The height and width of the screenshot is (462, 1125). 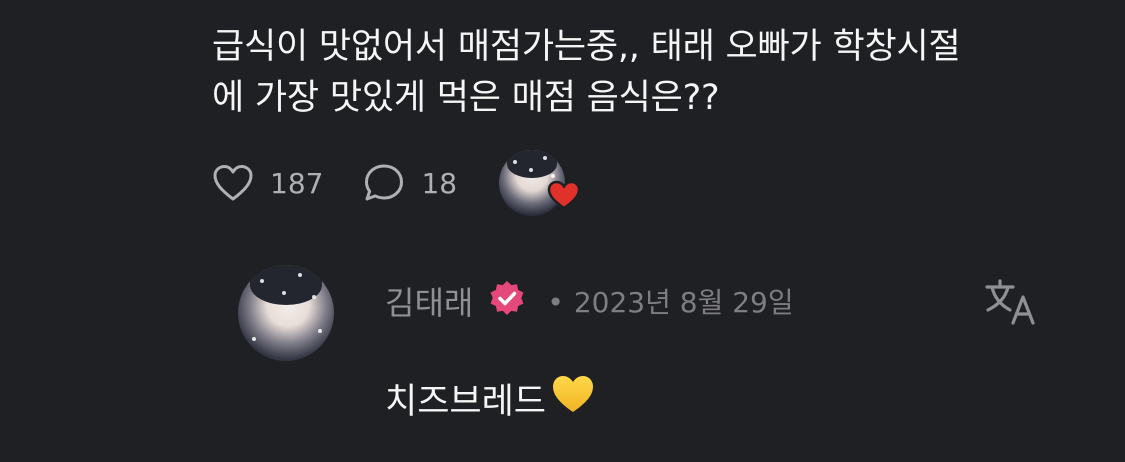 I want to click on comment-header: 김태래 • 2023년 8월 29일, so click(x=589, y=301).